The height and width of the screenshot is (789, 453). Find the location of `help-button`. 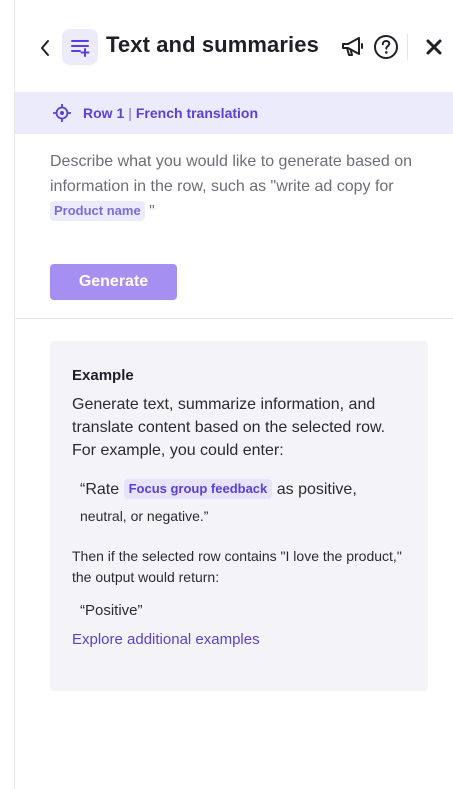

help-button is located at coordinates (386, 47).